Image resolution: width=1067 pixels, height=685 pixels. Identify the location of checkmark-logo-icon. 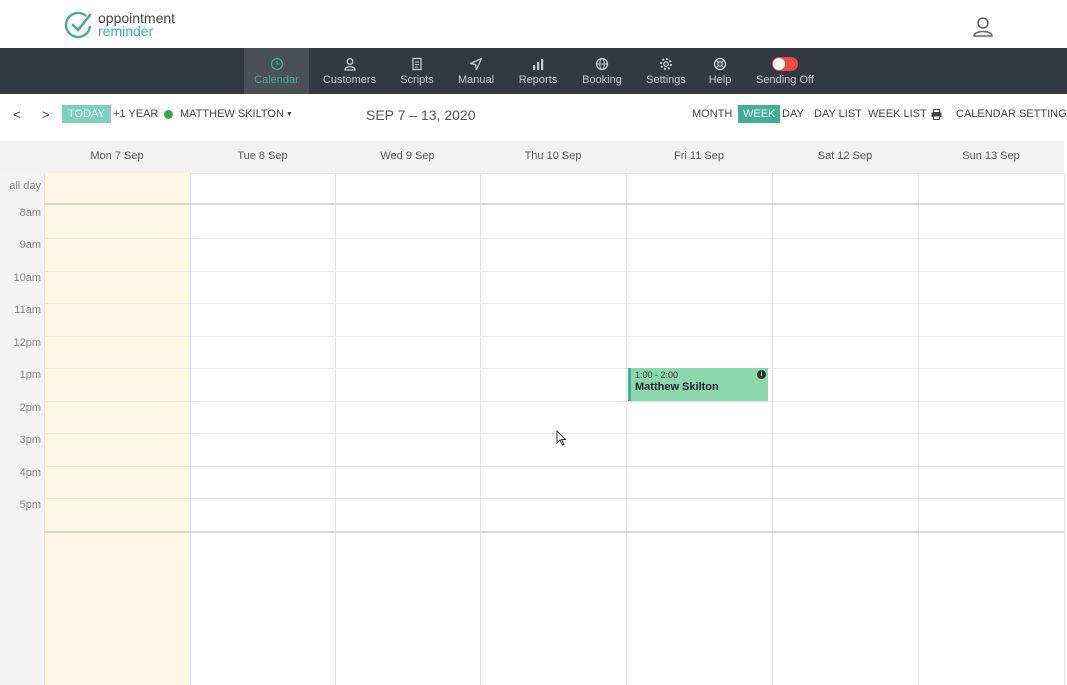
(78, 25).